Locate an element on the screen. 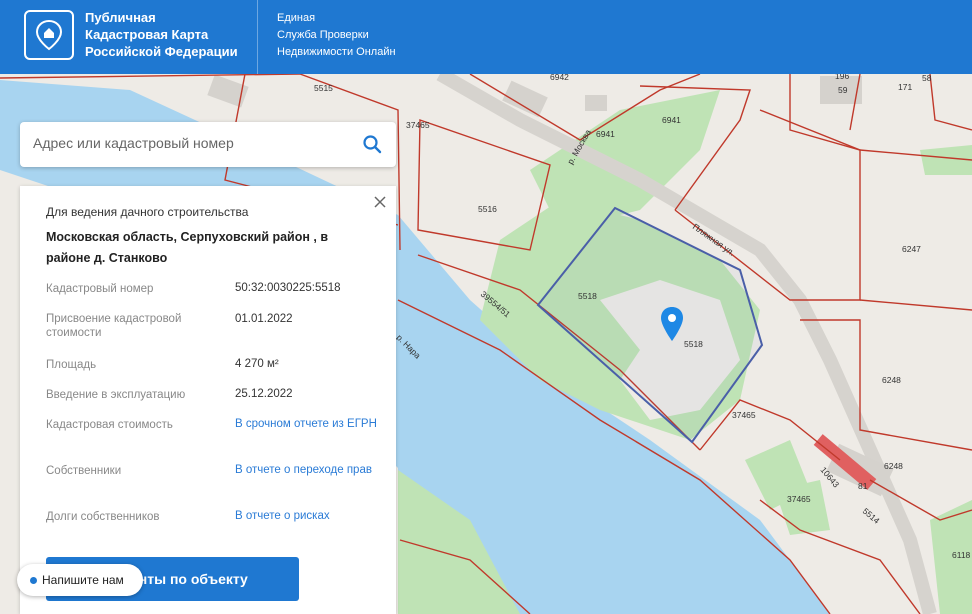 The width and height of the screenshot is (972, 614). parcel-label: 196 is located at coordinates (842, 77).